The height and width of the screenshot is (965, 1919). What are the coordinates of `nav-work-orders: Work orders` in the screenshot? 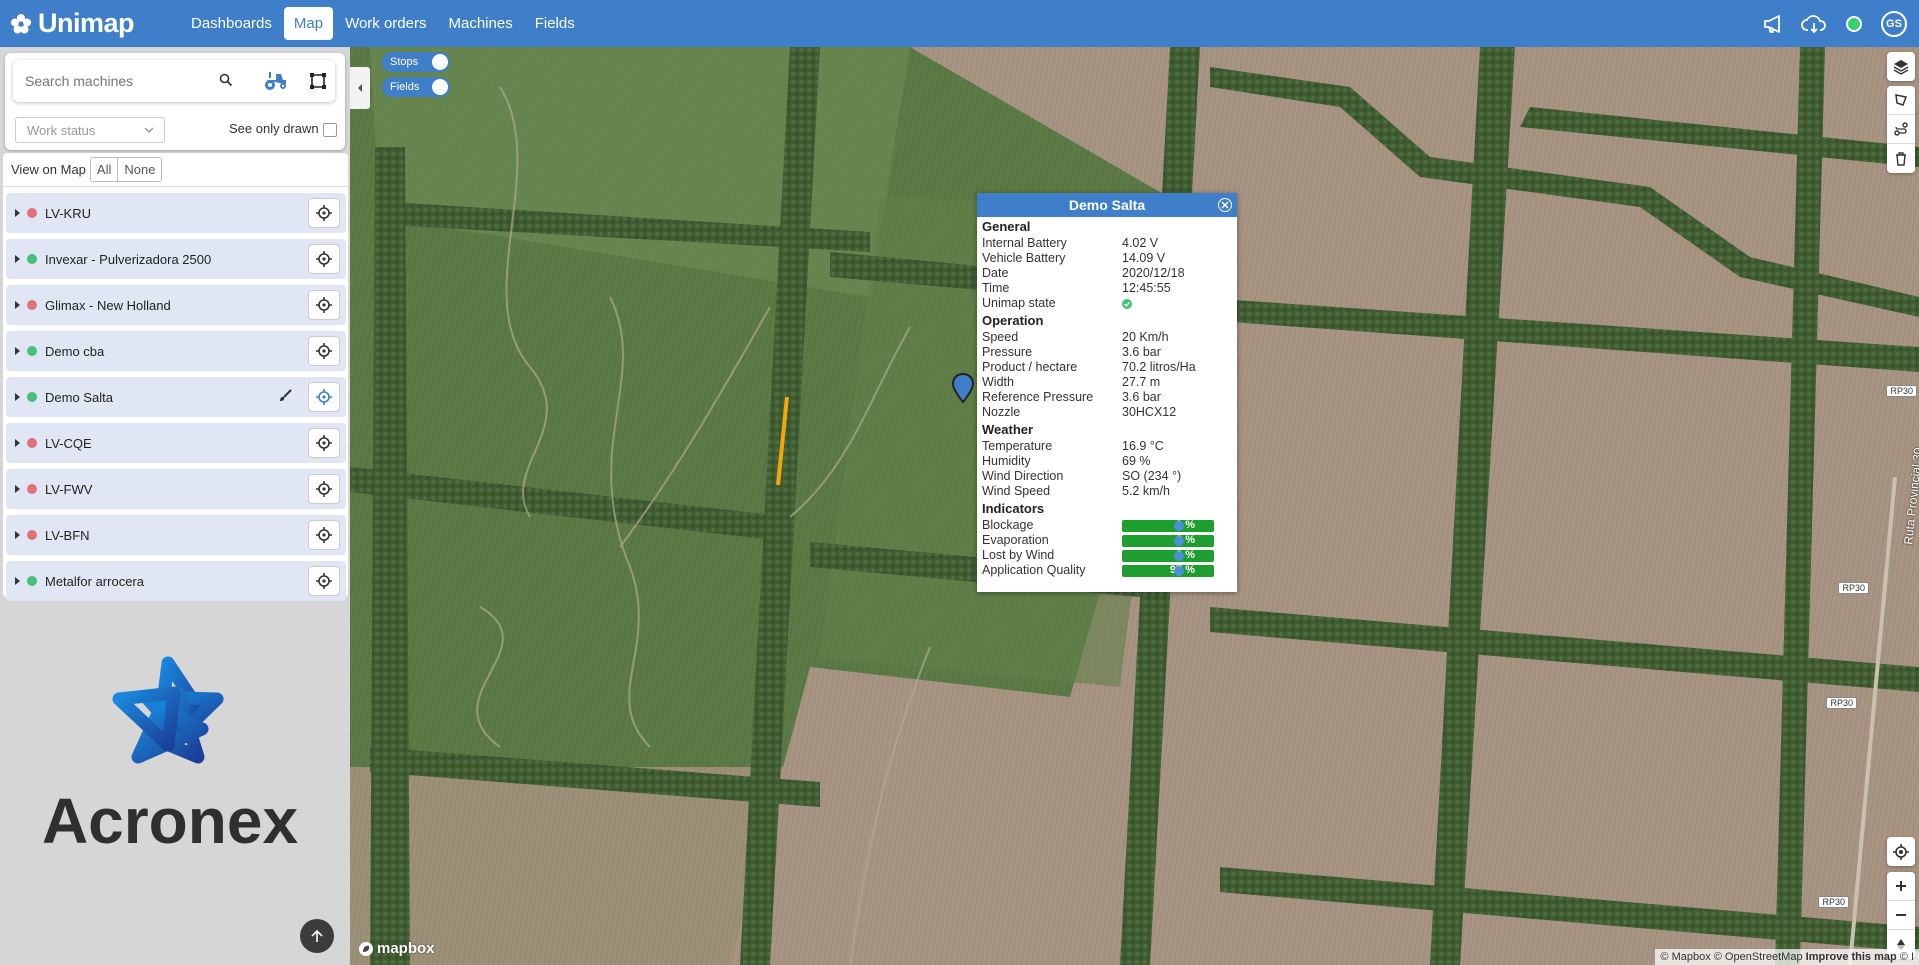 It's located at (385, 23).